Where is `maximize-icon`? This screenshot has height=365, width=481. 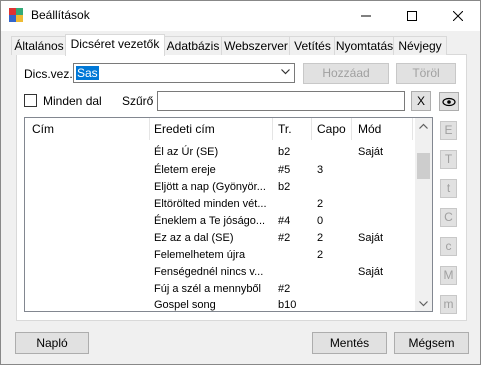
maximize-icon is located at coordinates (412, 15).